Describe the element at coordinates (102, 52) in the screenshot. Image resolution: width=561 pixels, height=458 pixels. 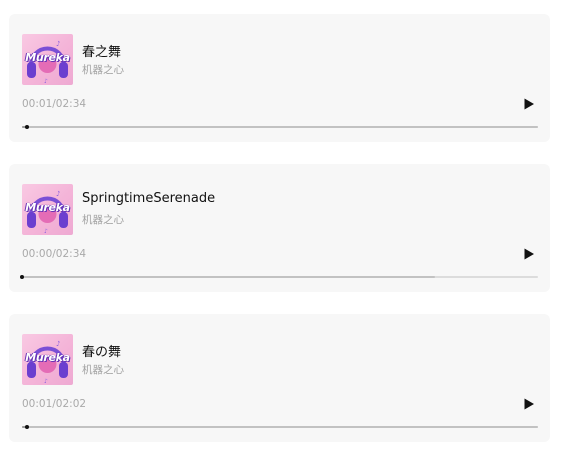
I see `track-title: 春之舞` at that location.